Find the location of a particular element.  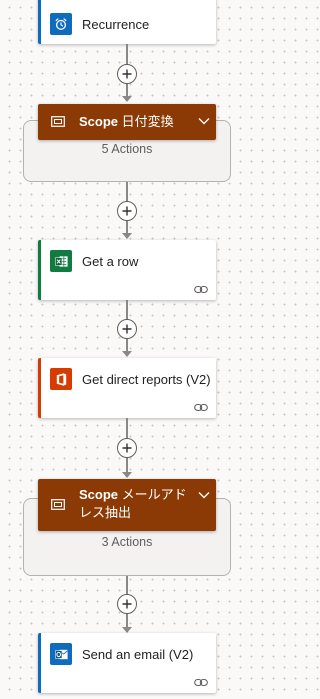

outlook-icon is located at coordinates (61, 654).